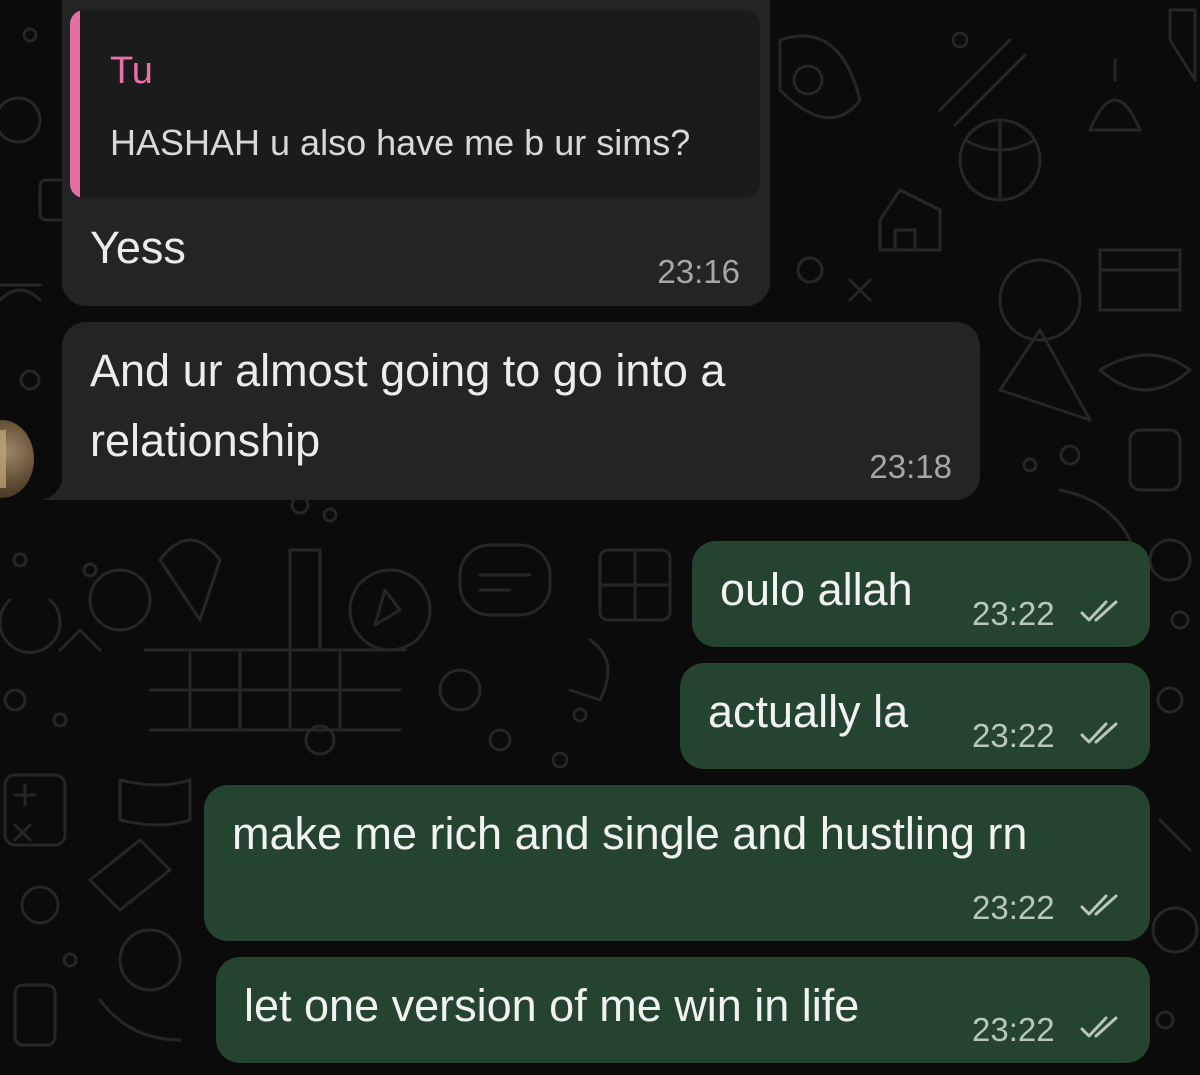 This screenshot has width=1200, height=1075. Describe the element at coordinates (910, 466) in the screenshot. I see `message-time: 23:18` at that location.